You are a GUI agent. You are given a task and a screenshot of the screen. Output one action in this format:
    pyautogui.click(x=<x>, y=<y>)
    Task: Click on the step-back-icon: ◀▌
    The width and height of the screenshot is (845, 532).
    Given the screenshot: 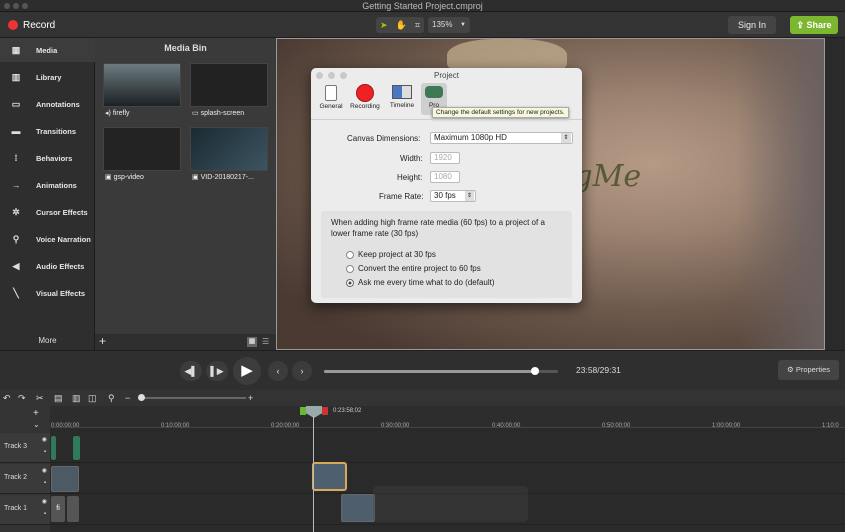 What is the action you would take?
    pyautogui.click(x=191, y=371)
    